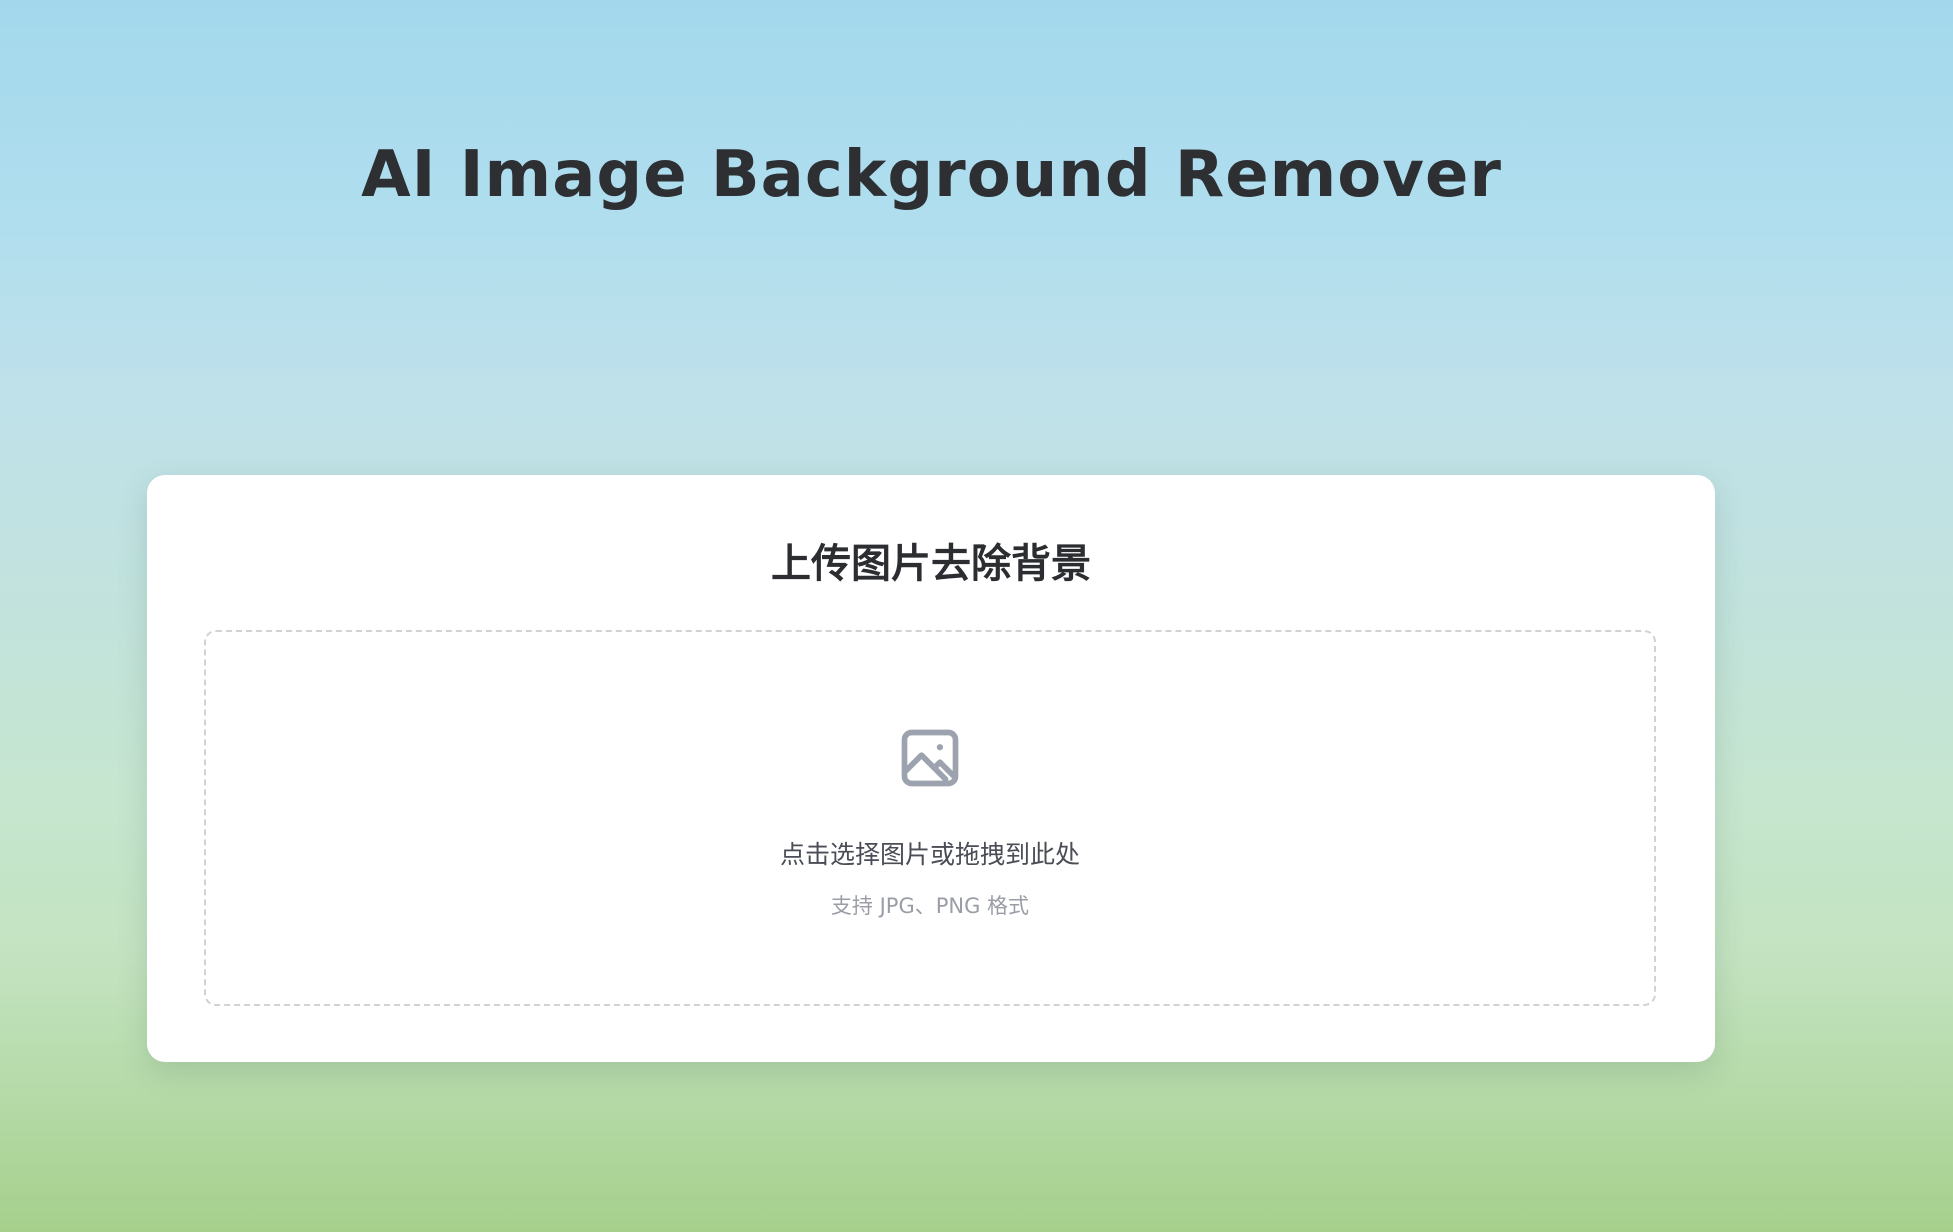  I want to click on page-title: AI Image Background Remover, so click(931, 175).